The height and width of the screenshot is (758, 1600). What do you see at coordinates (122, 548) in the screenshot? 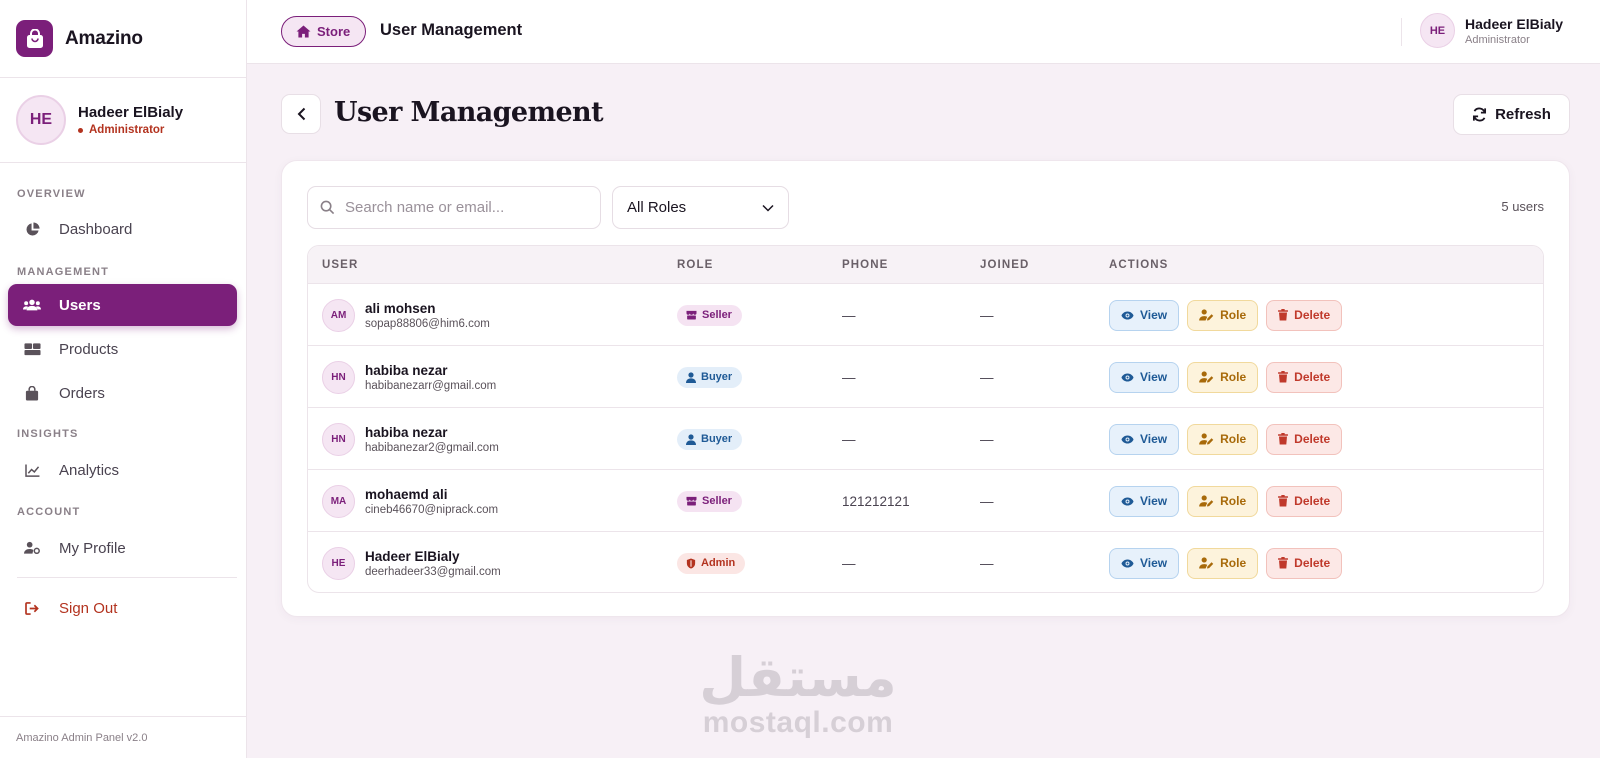
I see `sidebar-item-my-profile: My Profile` at bounding box center [122, 548].